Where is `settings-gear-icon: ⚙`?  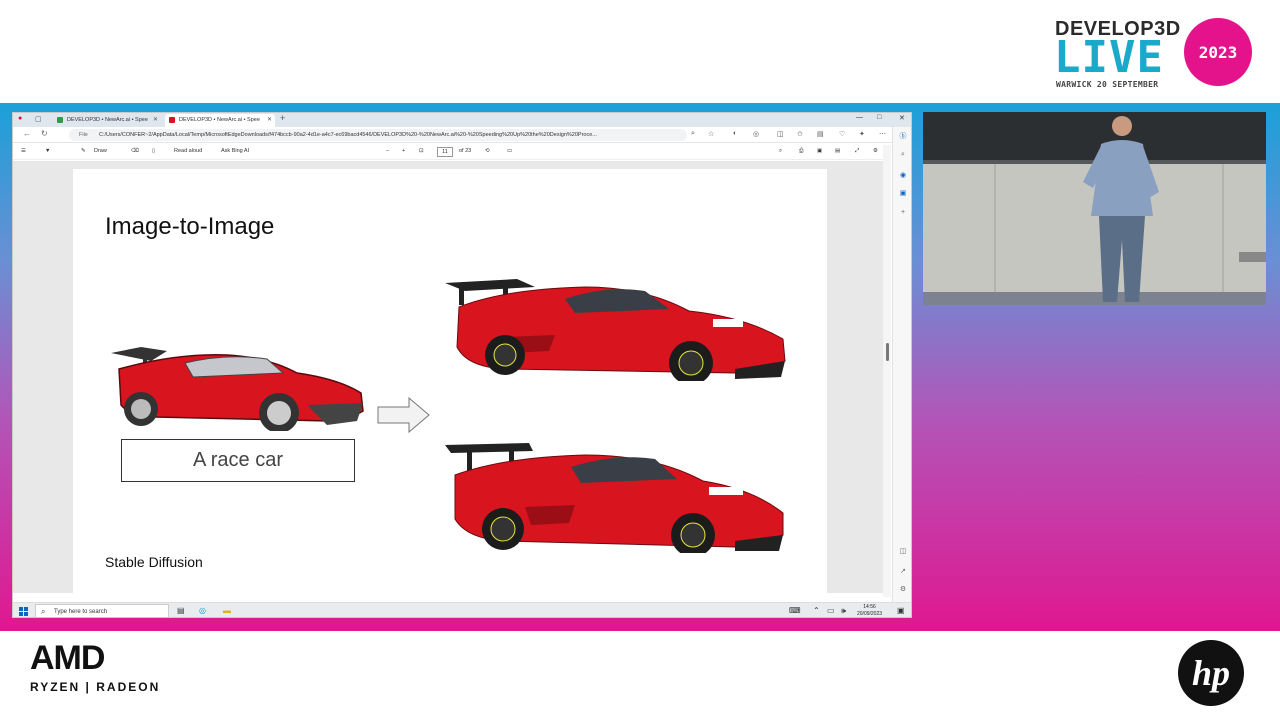
settings-gear-icon: ⚙ is located at coordinates (875, 151).